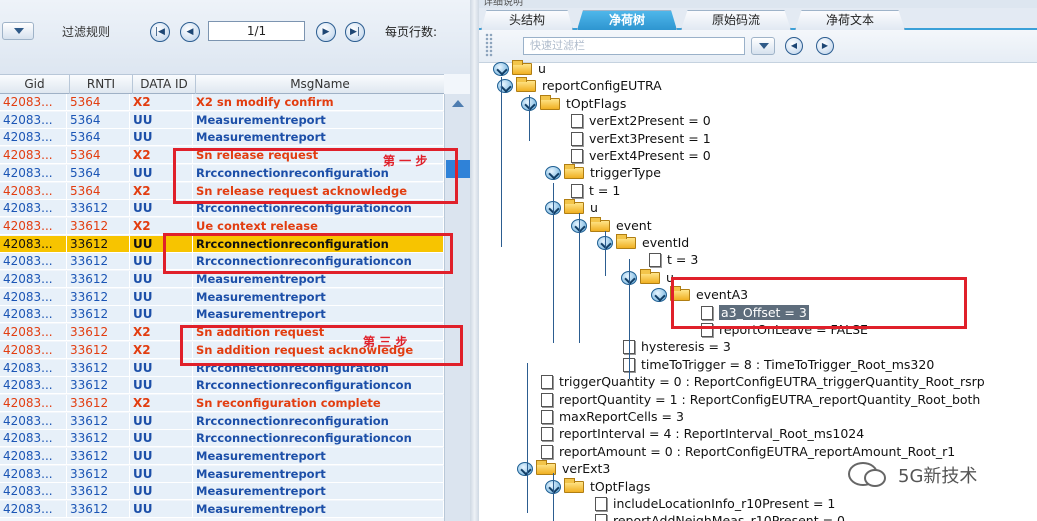 The height and width of the screenshot is (521, 1037). Describe the element at coordinates (611, 225) in the screenshot. I see `tree-node: event` at that location.